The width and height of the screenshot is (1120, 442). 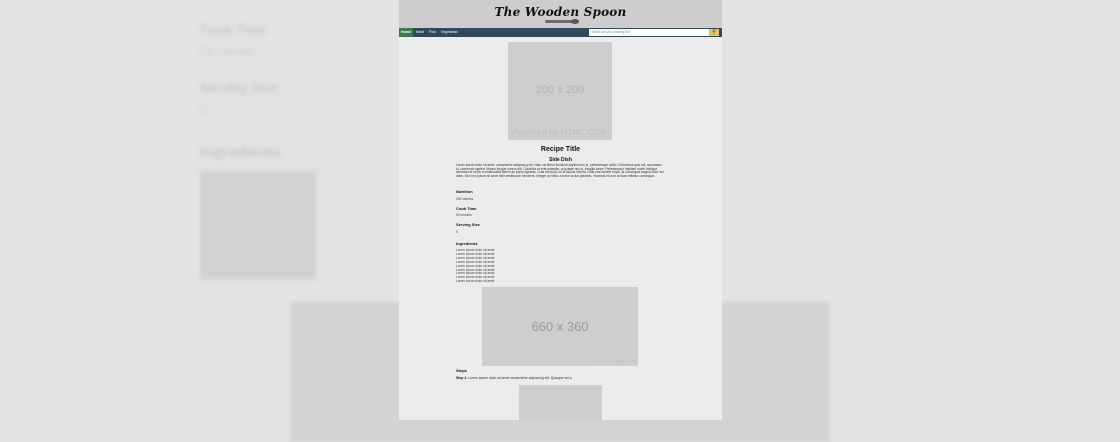 I want to click on bg-ingredients-block, so click(x=258, y=225).